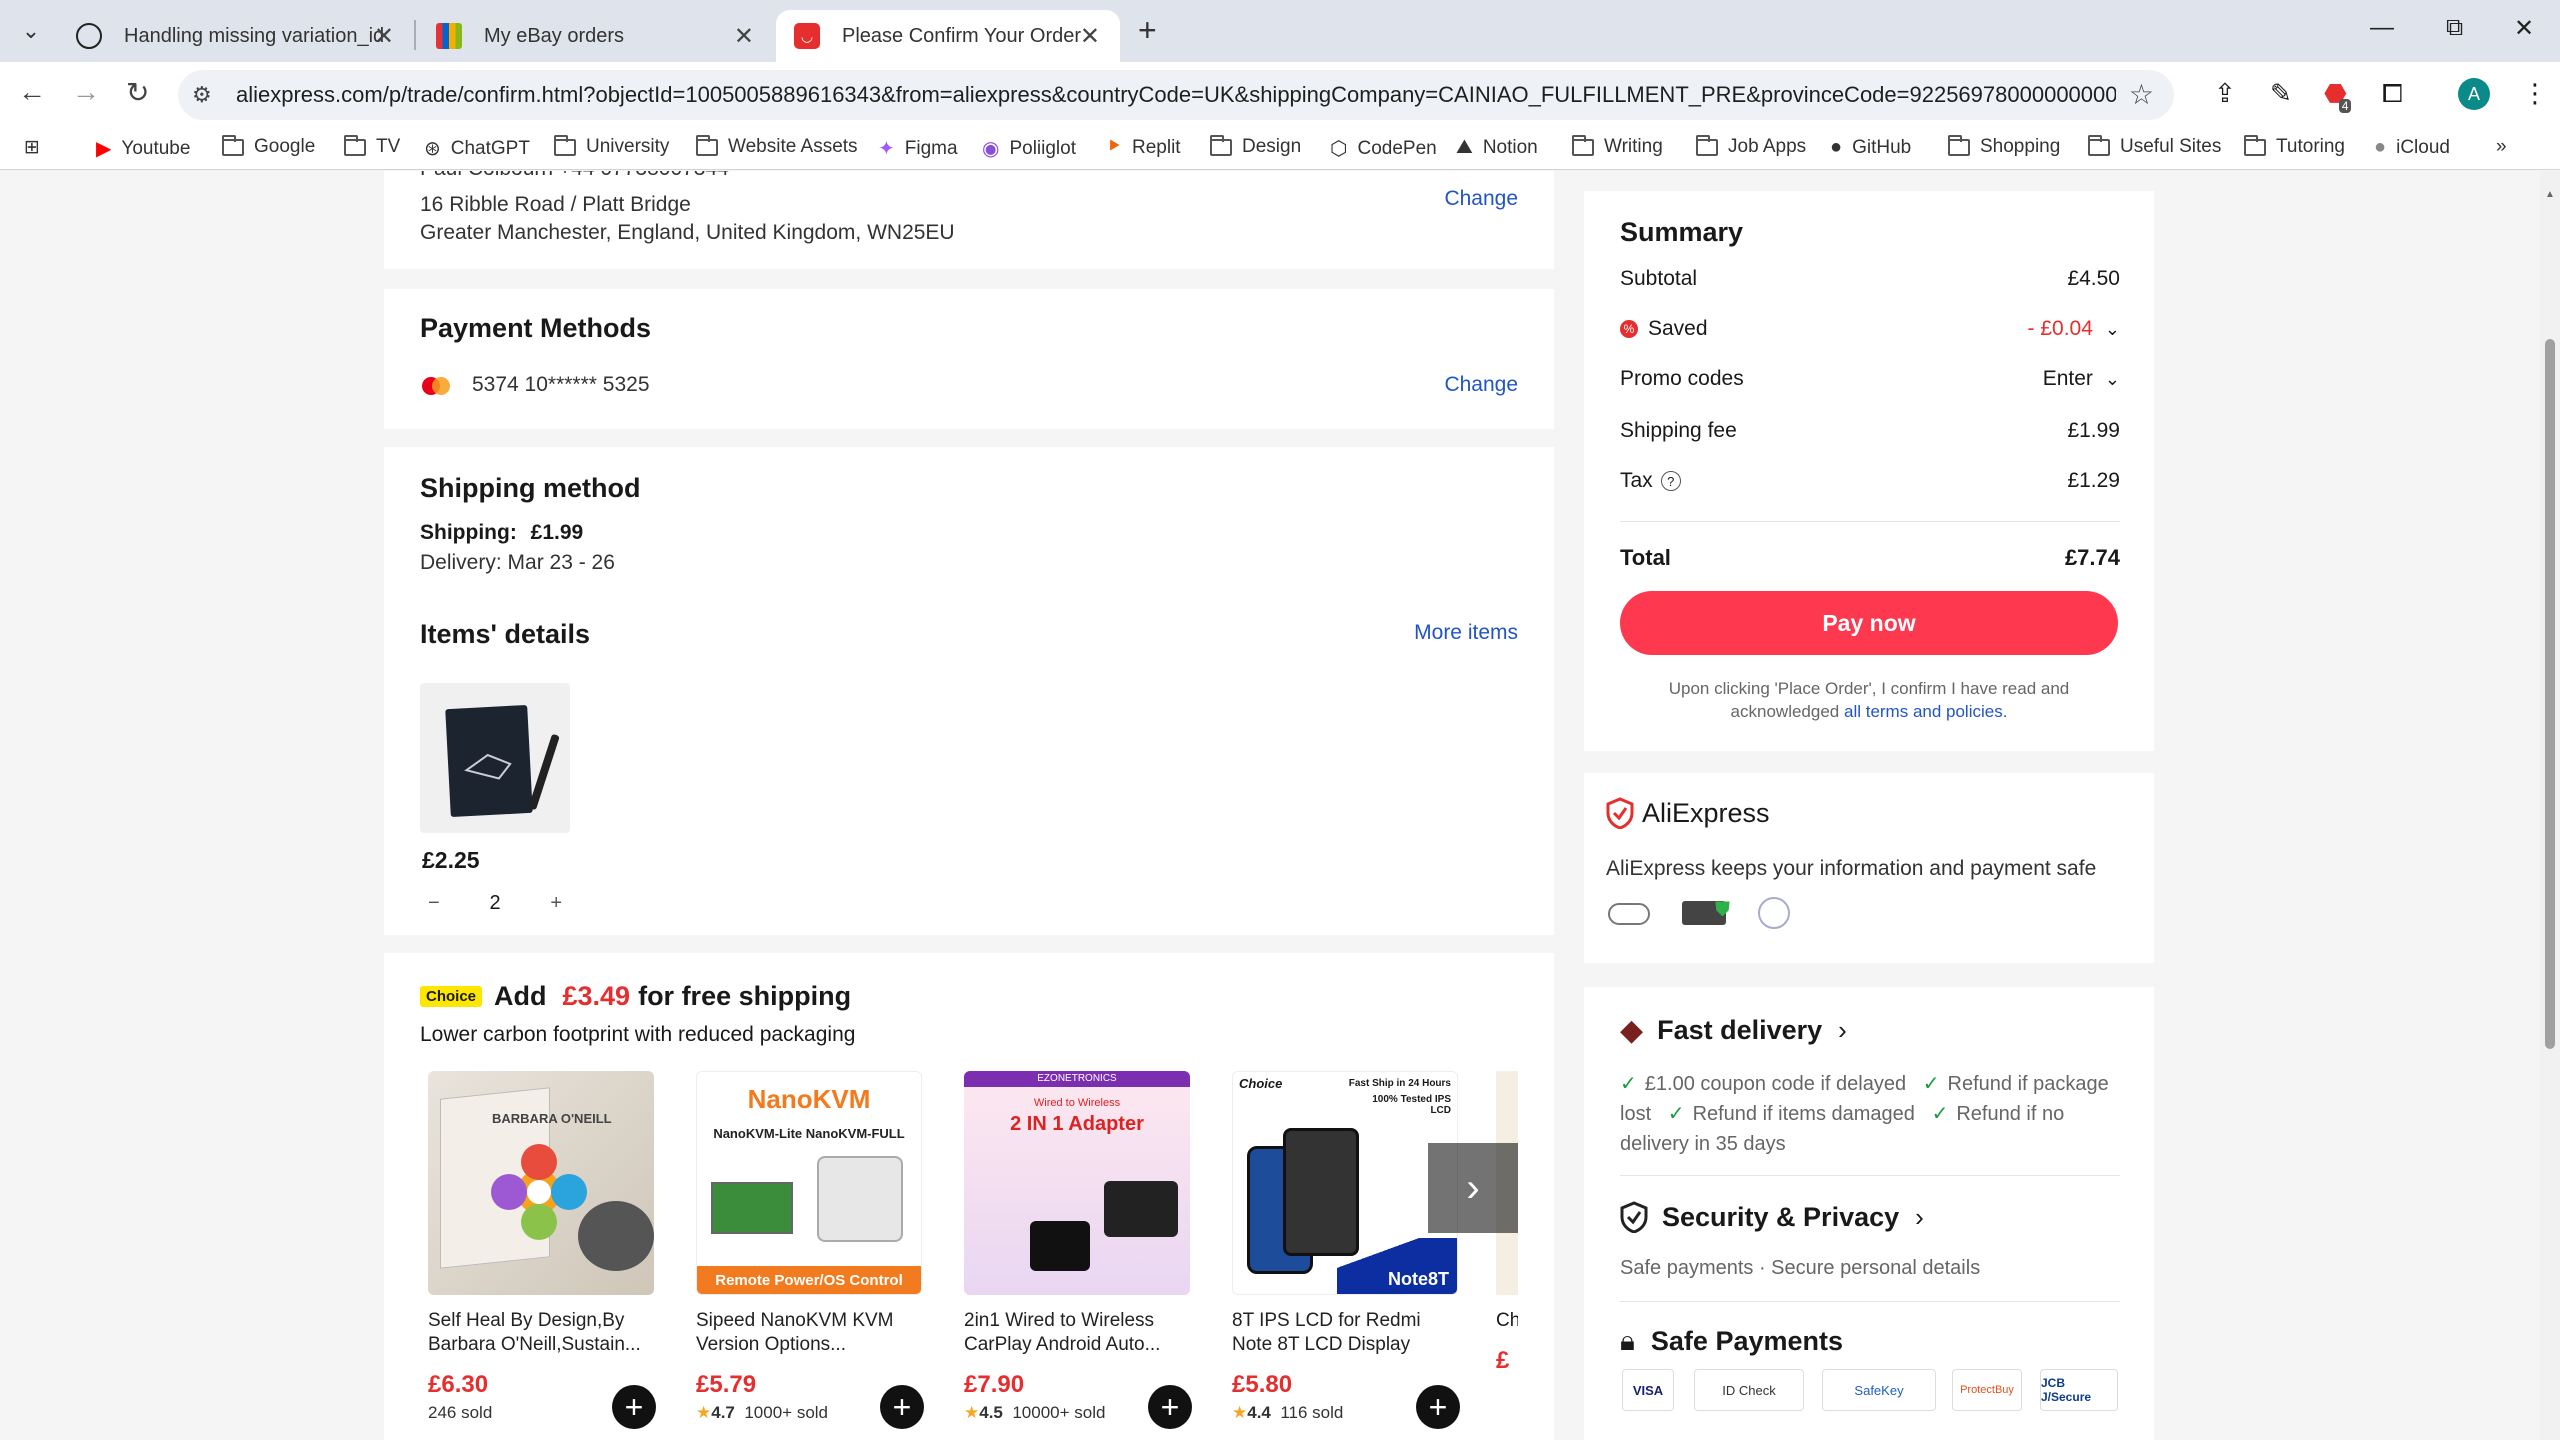 The image size is (2560, 1440). Describe the element at coordinates (2004, 146) in the screenshot. I see `bookmark-shopping: Shopping` at that location.